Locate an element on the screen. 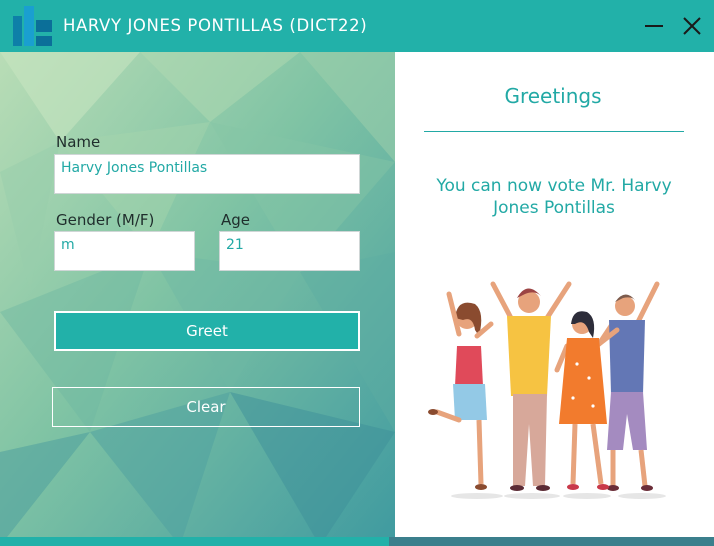 This screenshot has height=546, width=714. age-label: Age is located at coordinates (236, 220).